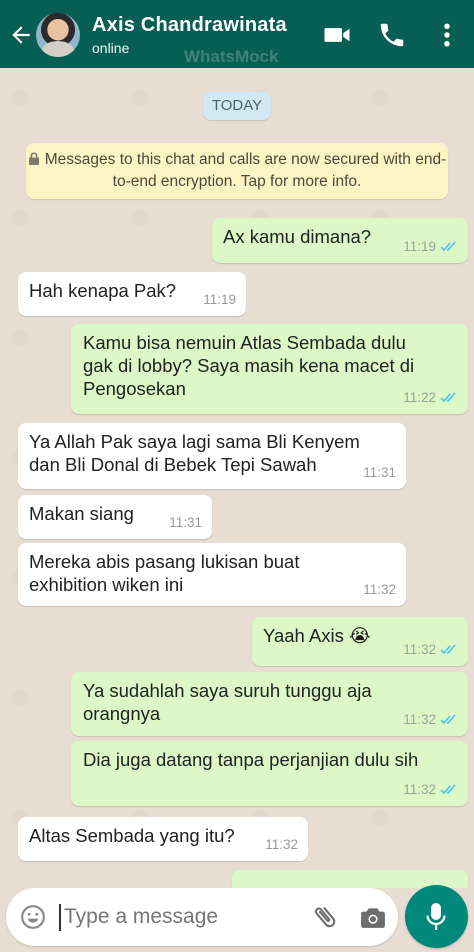 This screenshot has width=474, height=952. Describe the element at coordinates (33, 158) in the screenshot. I see `lock-icon` at that location.